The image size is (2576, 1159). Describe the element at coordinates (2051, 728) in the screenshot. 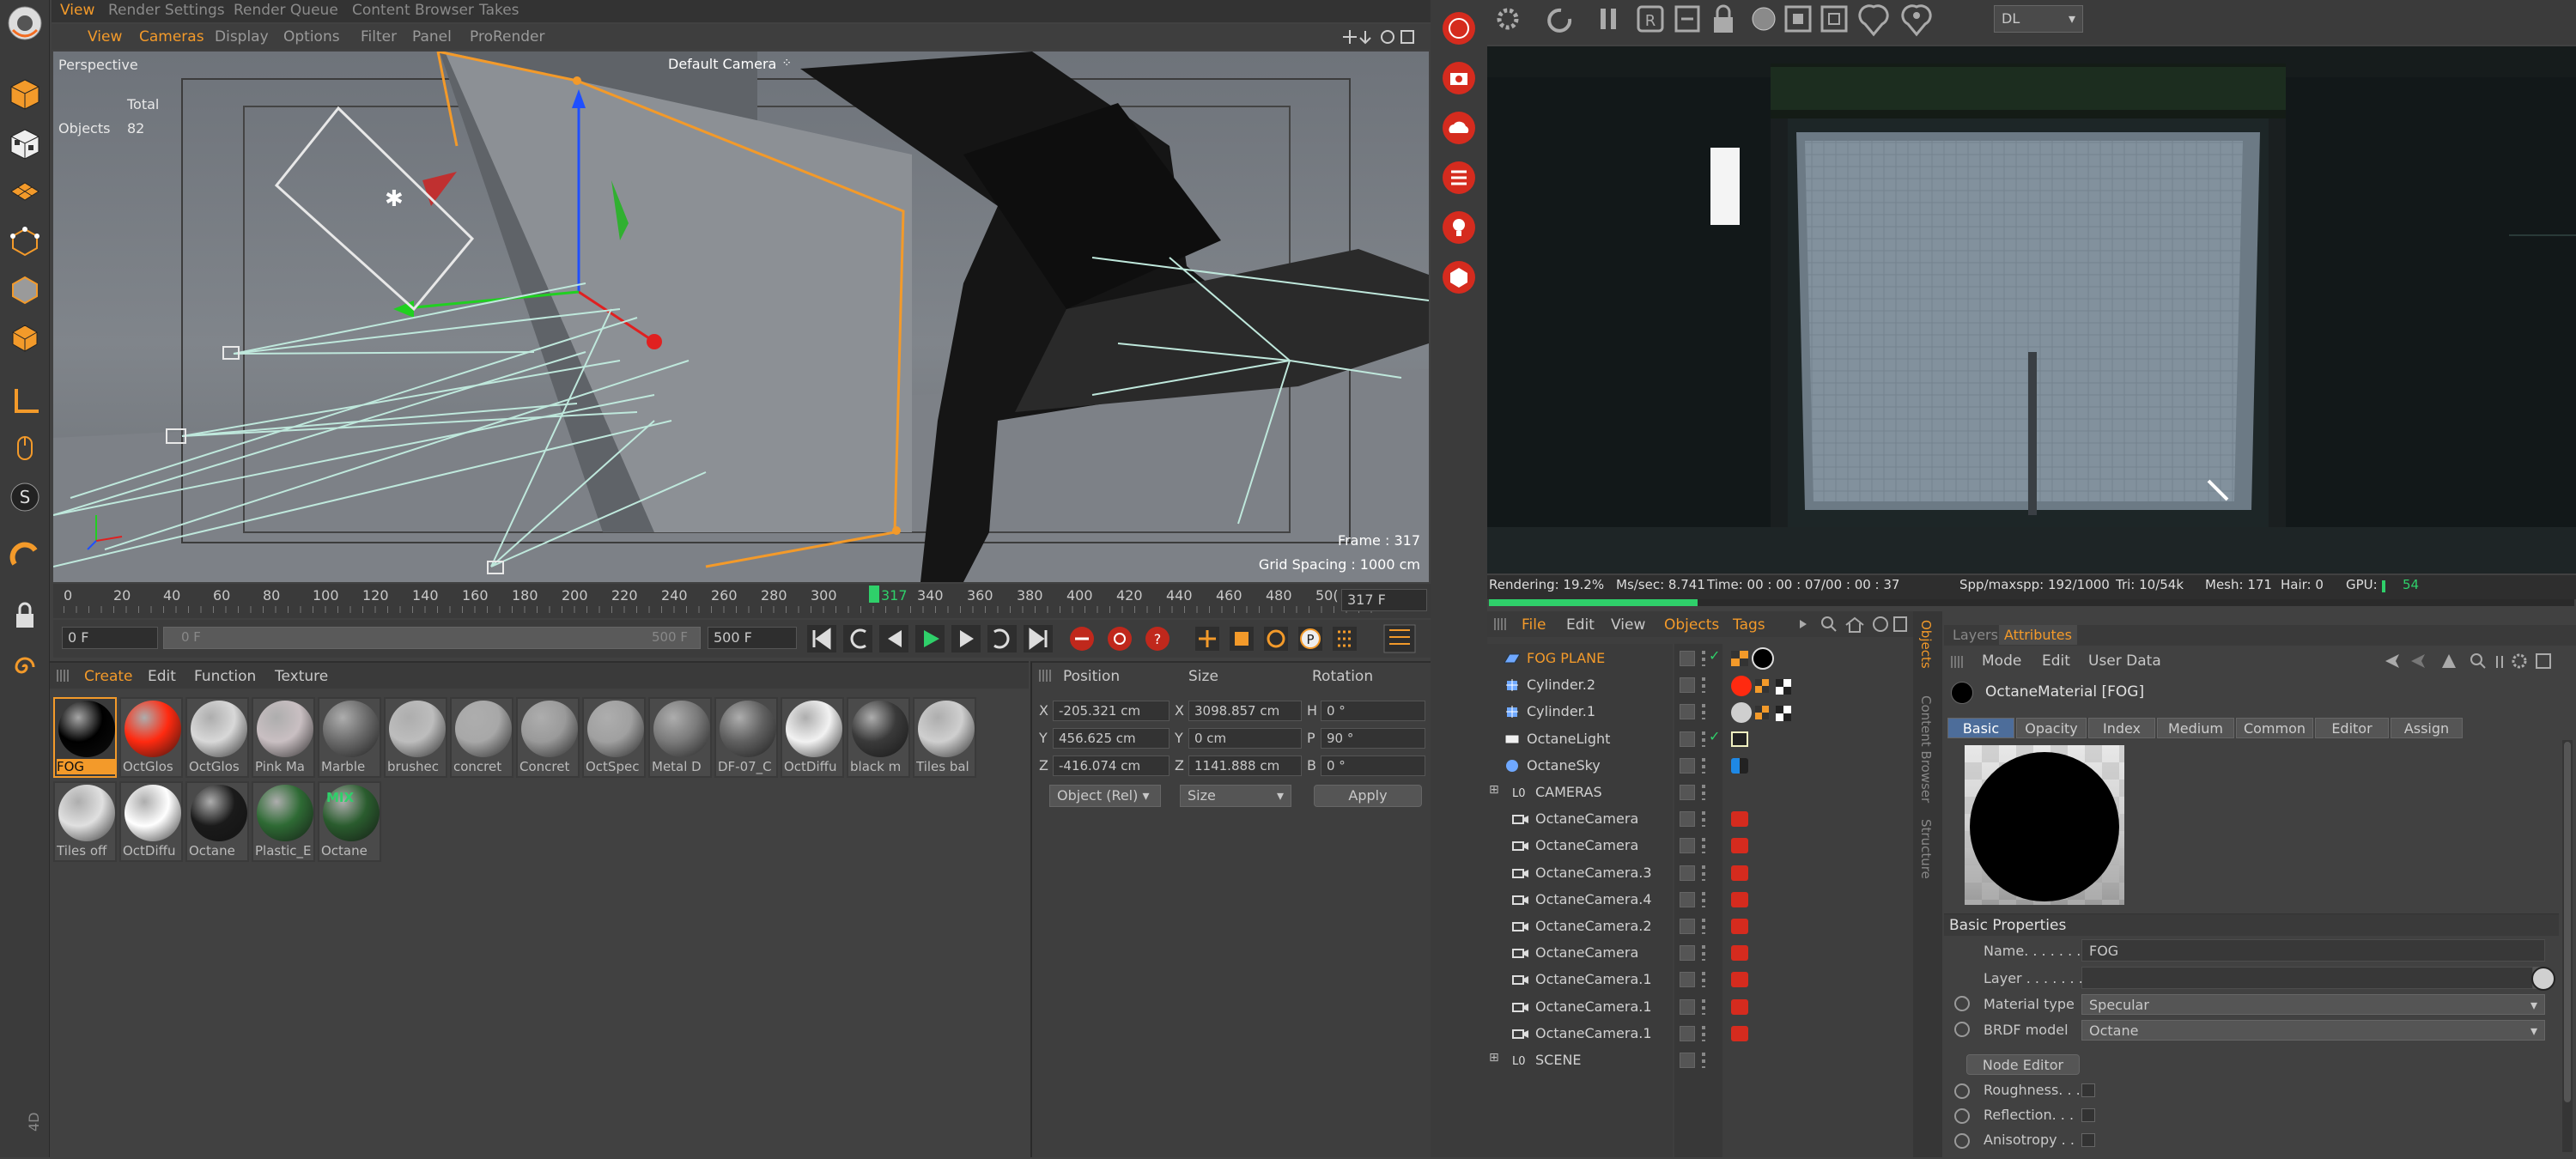

I see `subtab-opacity: Opacity` at that location.